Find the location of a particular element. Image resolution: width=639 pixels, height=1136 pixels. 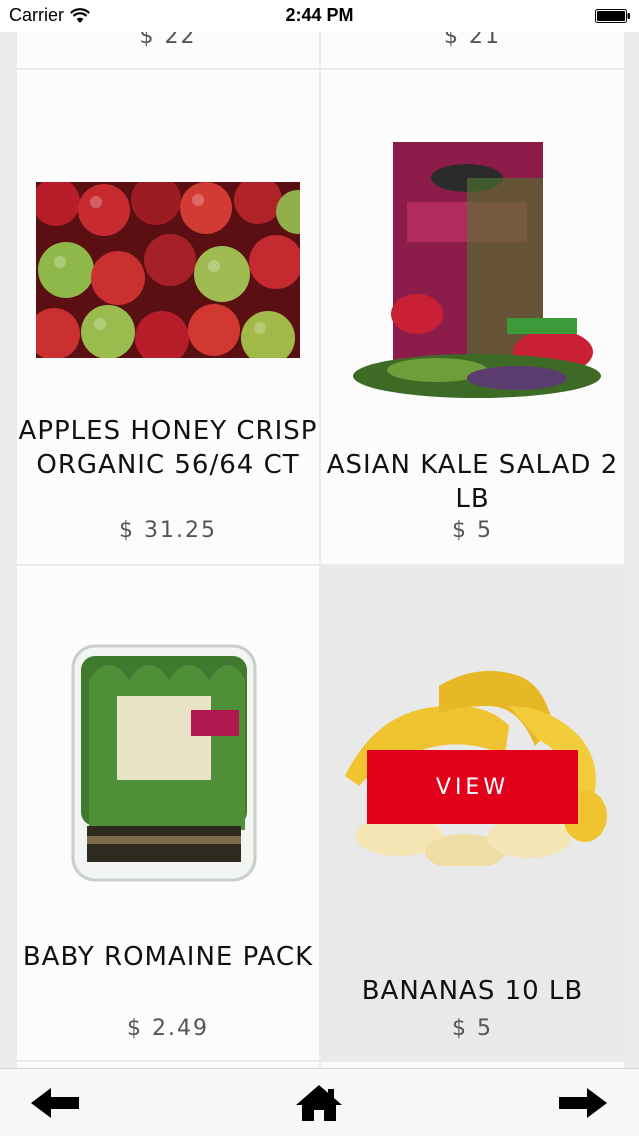

product-name: ASIAN KALE SALAD 2 LB is located at coordinates (472, 482).